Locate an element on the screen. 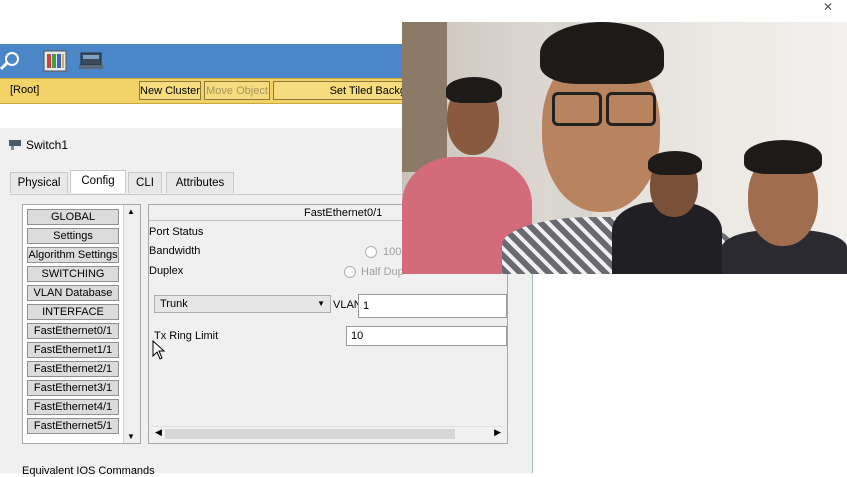 The width and height of the screenshot is (847, 477). person-far-right is located at coordinates (784, 207).